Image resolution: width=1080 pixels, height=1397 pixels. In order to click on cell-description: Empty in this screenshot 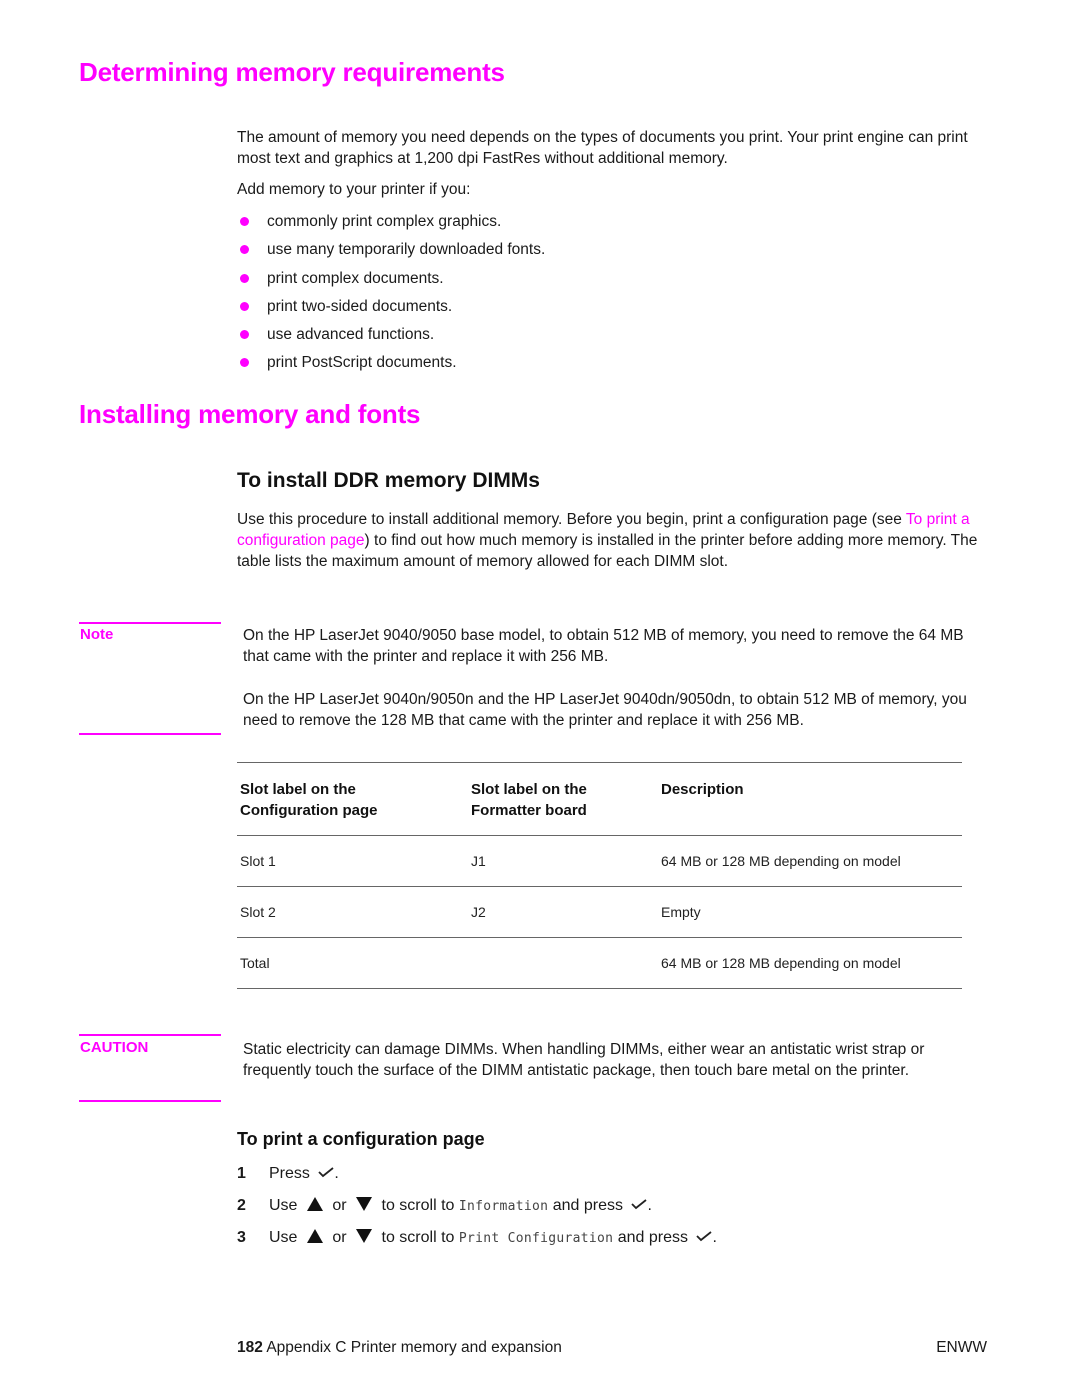, I will do `click(681, 912)`.